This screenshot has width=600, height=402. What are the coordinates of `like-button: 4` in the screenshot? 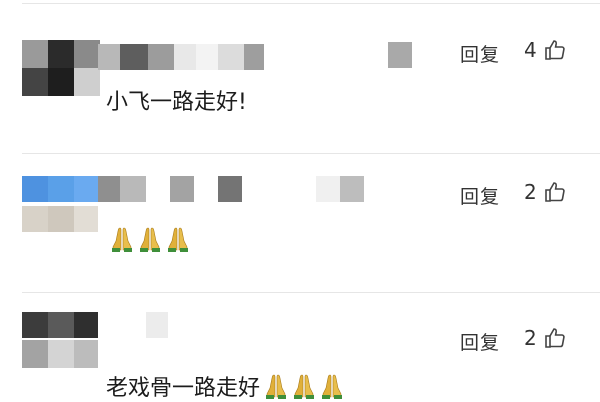 It's located at (545, 50).